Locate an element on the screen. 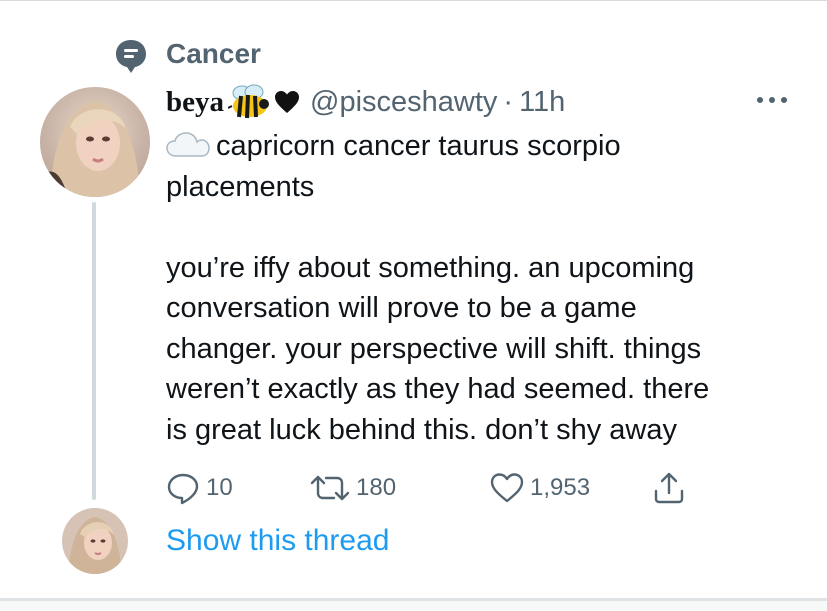 The image size is (827, 611). like-count: 1,953 is located at coordinates (560, 487).